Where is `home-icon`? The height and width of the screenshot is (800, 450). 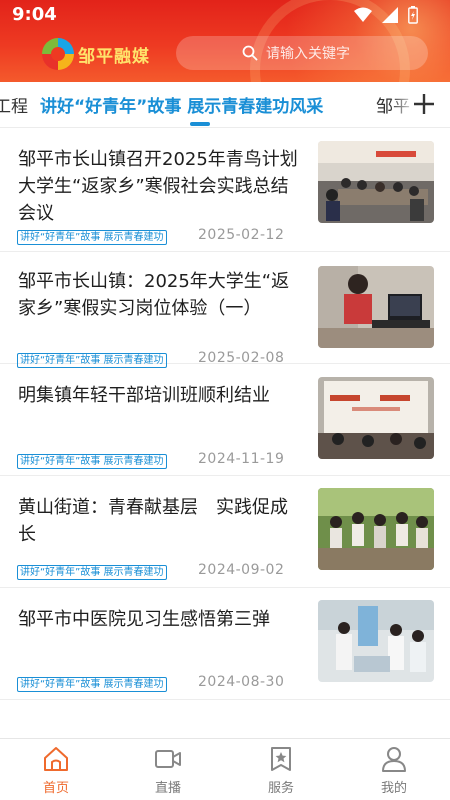 home-icon is located at coordinates (56, 759).